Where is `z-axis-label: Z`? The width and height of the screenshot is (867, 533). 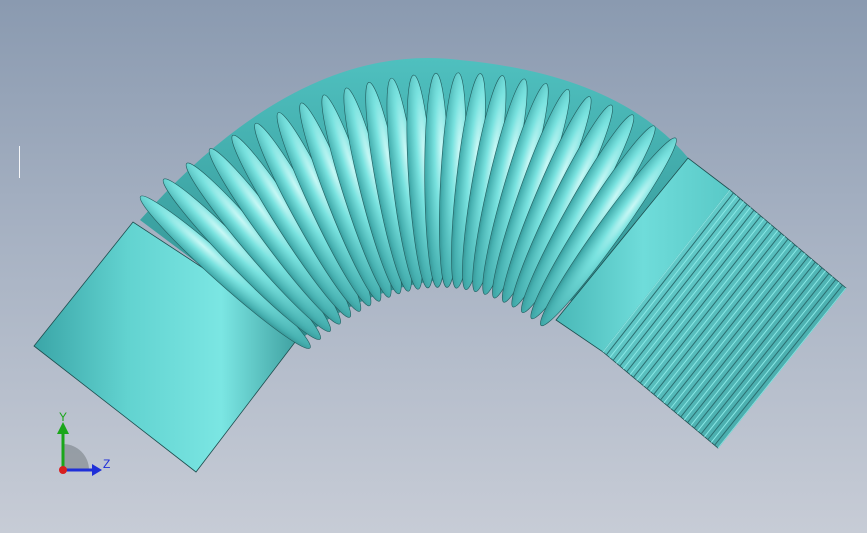
z-axis-label: Z is located at coordinates (106, 464).